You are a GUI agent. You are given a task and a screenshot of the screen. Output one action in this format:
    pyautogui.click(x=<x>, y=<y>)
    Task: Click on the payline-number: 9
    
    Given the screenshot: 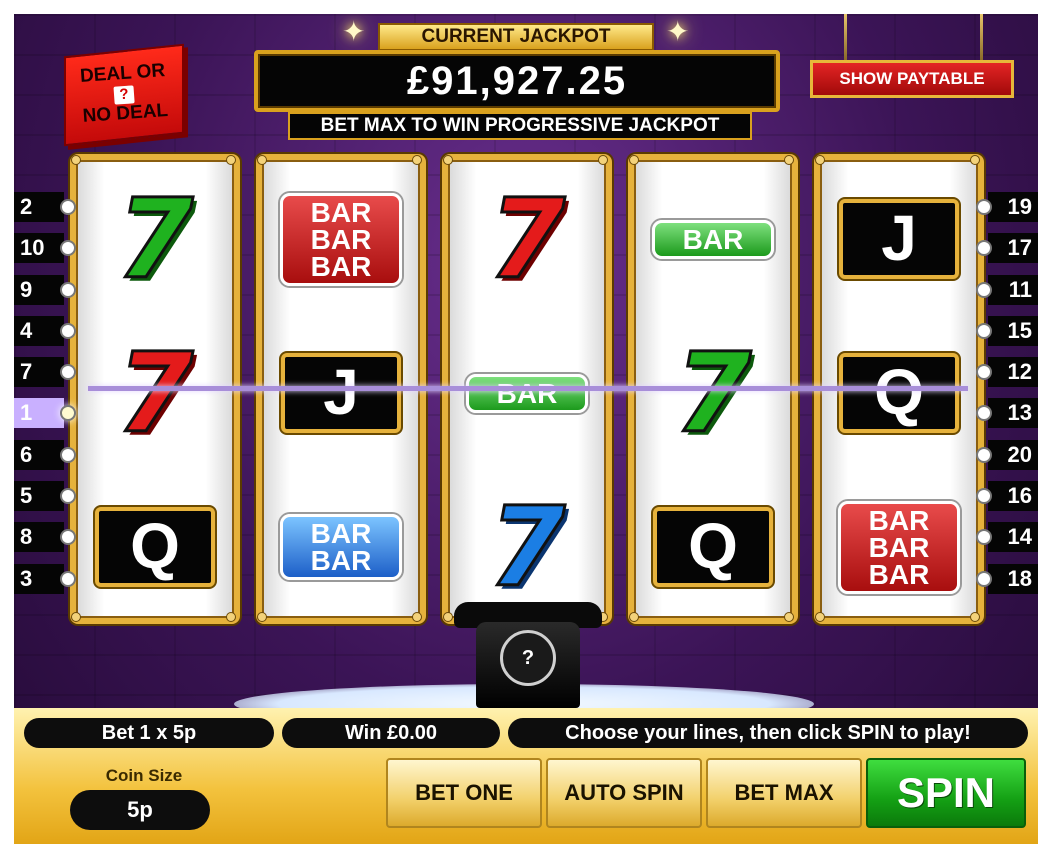 What is the action you would take?
    pyautogui.click(x=39, y=289)
    